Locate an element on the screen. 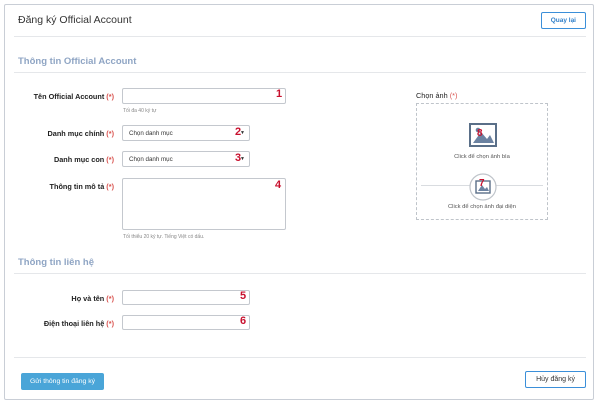 Image resolution: width=600 pixels, height=408 pixels. fullname-label: Họ và tên (*) is located at coordinates (92, 298).